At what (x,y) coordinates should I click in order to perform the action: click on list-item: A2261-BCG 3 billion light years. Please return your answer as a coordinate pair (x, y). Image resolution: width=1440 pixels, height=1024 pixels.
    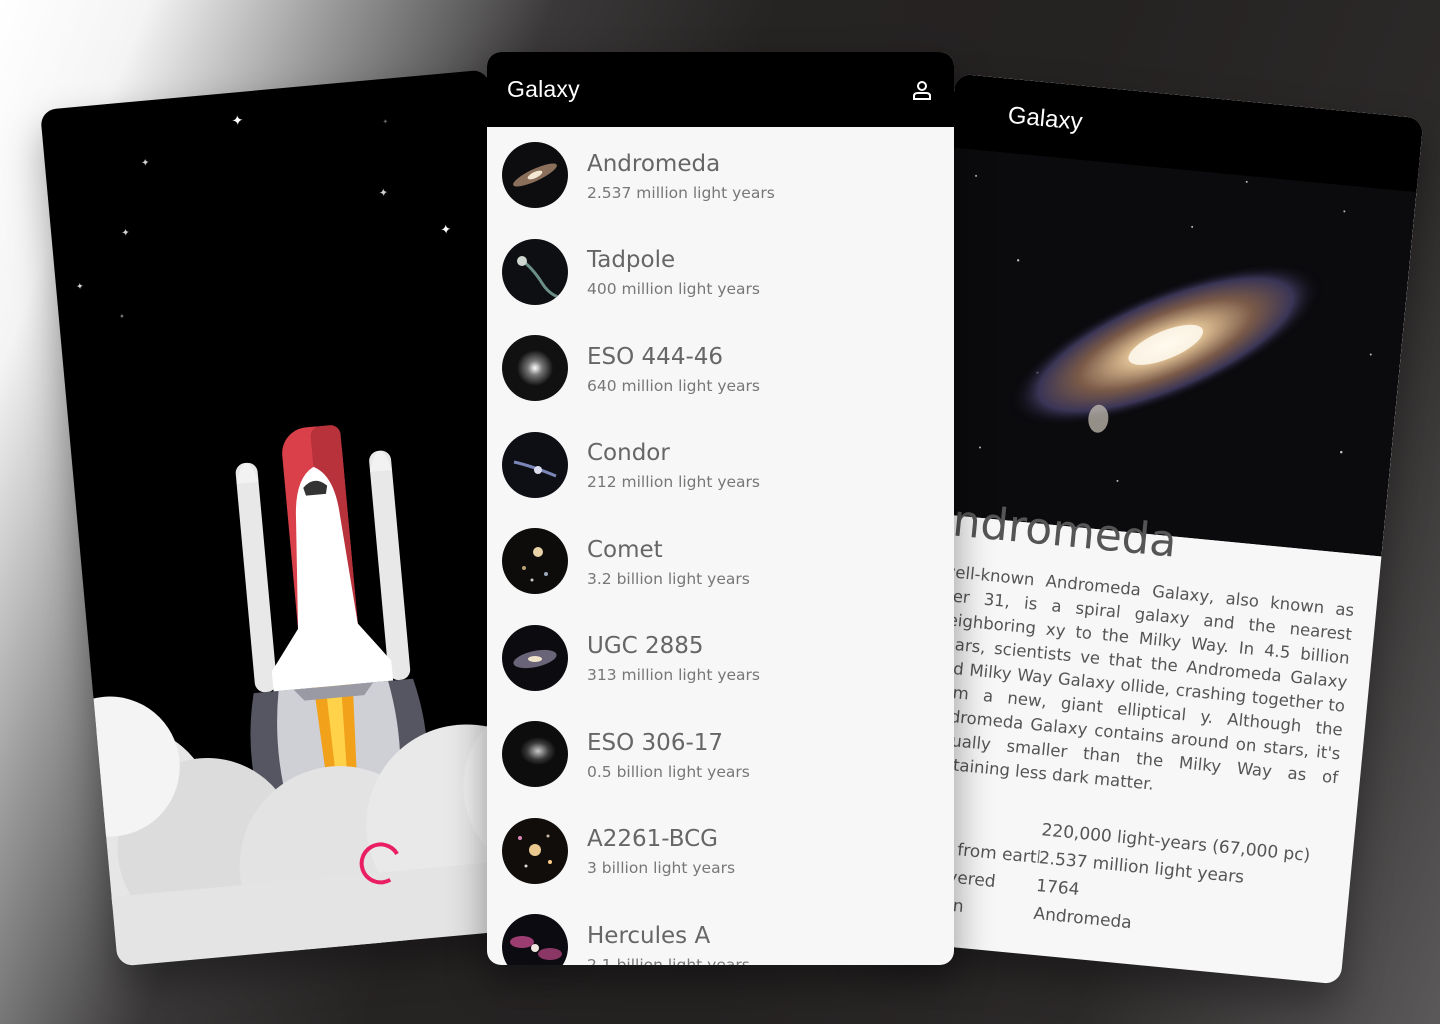
    Looking at the image, I should click on (720, 851).